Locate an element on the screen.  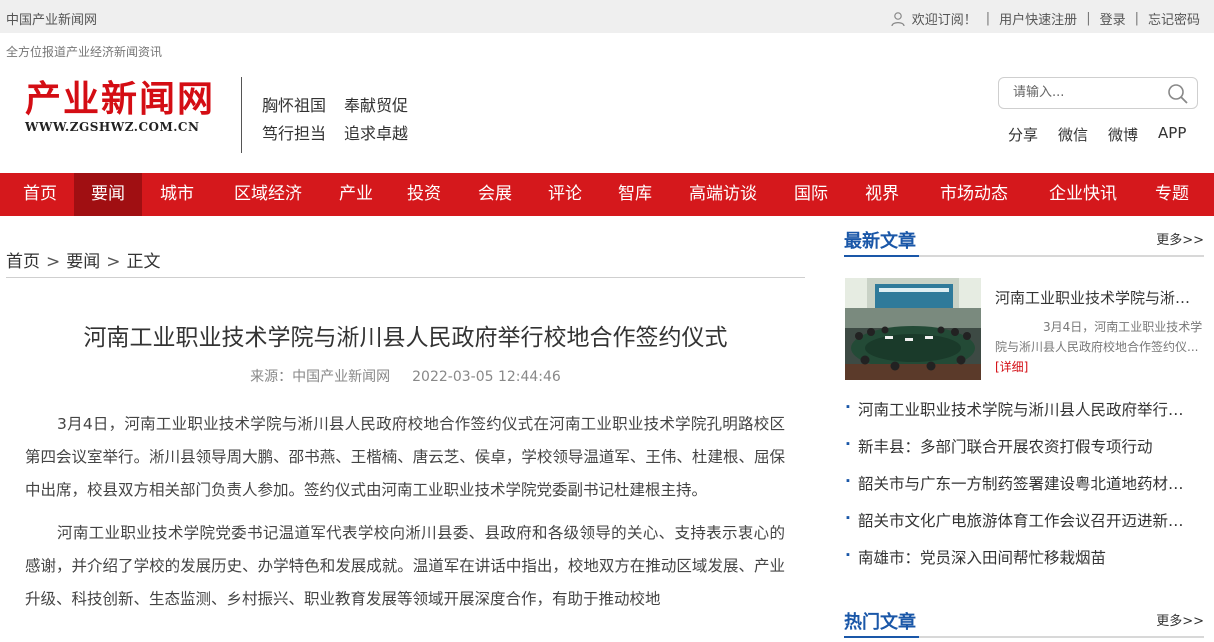
forgot-password-link: 忘记密码 is located at coordinates (1174, 18).